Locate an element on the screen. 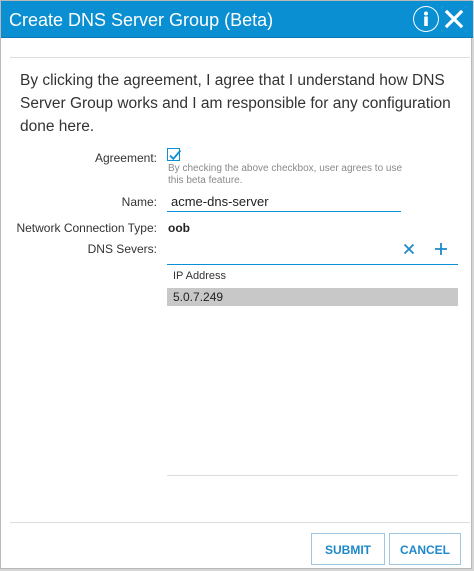  check-icon is located at coordinates (175, 155).